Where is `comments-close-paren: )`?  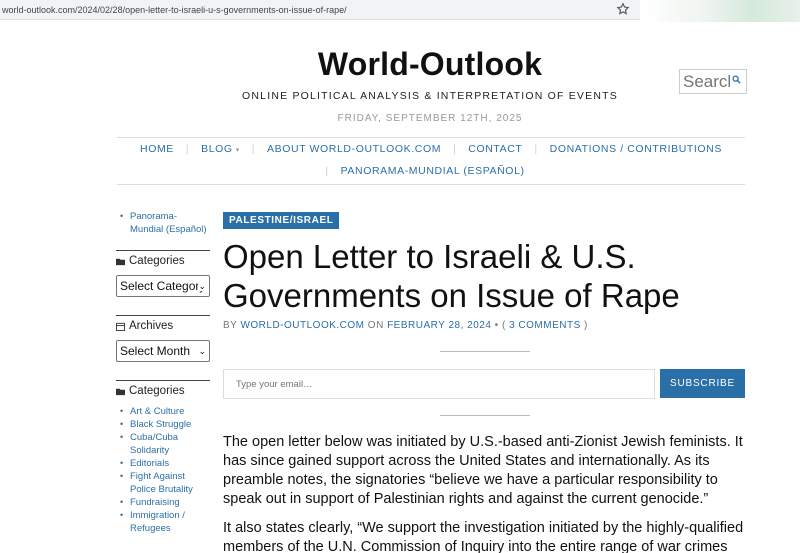 comments-close-paren: ) is located at coordinates (586, 325).